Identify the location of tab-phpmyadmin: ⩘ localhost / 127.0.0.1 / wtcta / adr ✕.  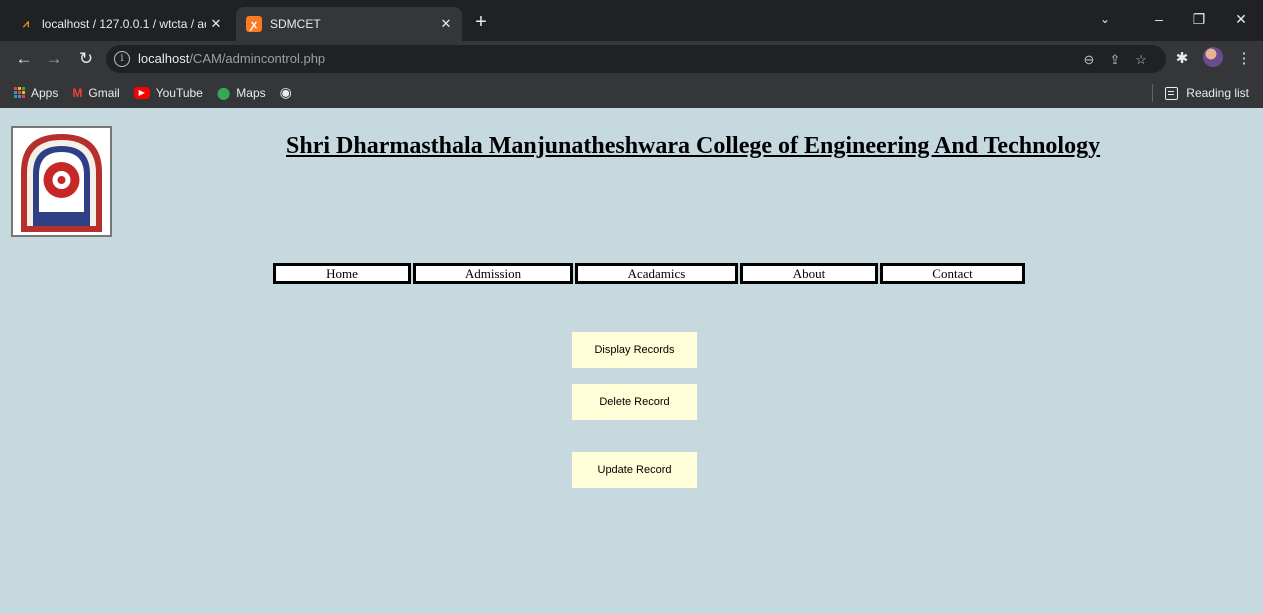
(120, 24).